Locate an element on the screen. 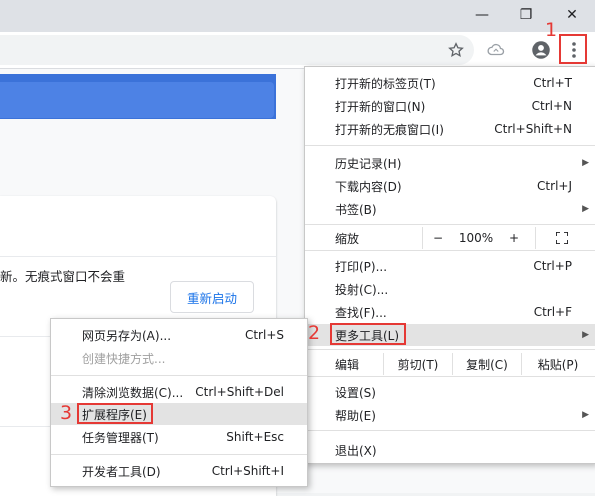 The height and width of the screenshot is (496, 595). menu-item-shortcut: Ctrl+T is located at coordinates (552, 83).